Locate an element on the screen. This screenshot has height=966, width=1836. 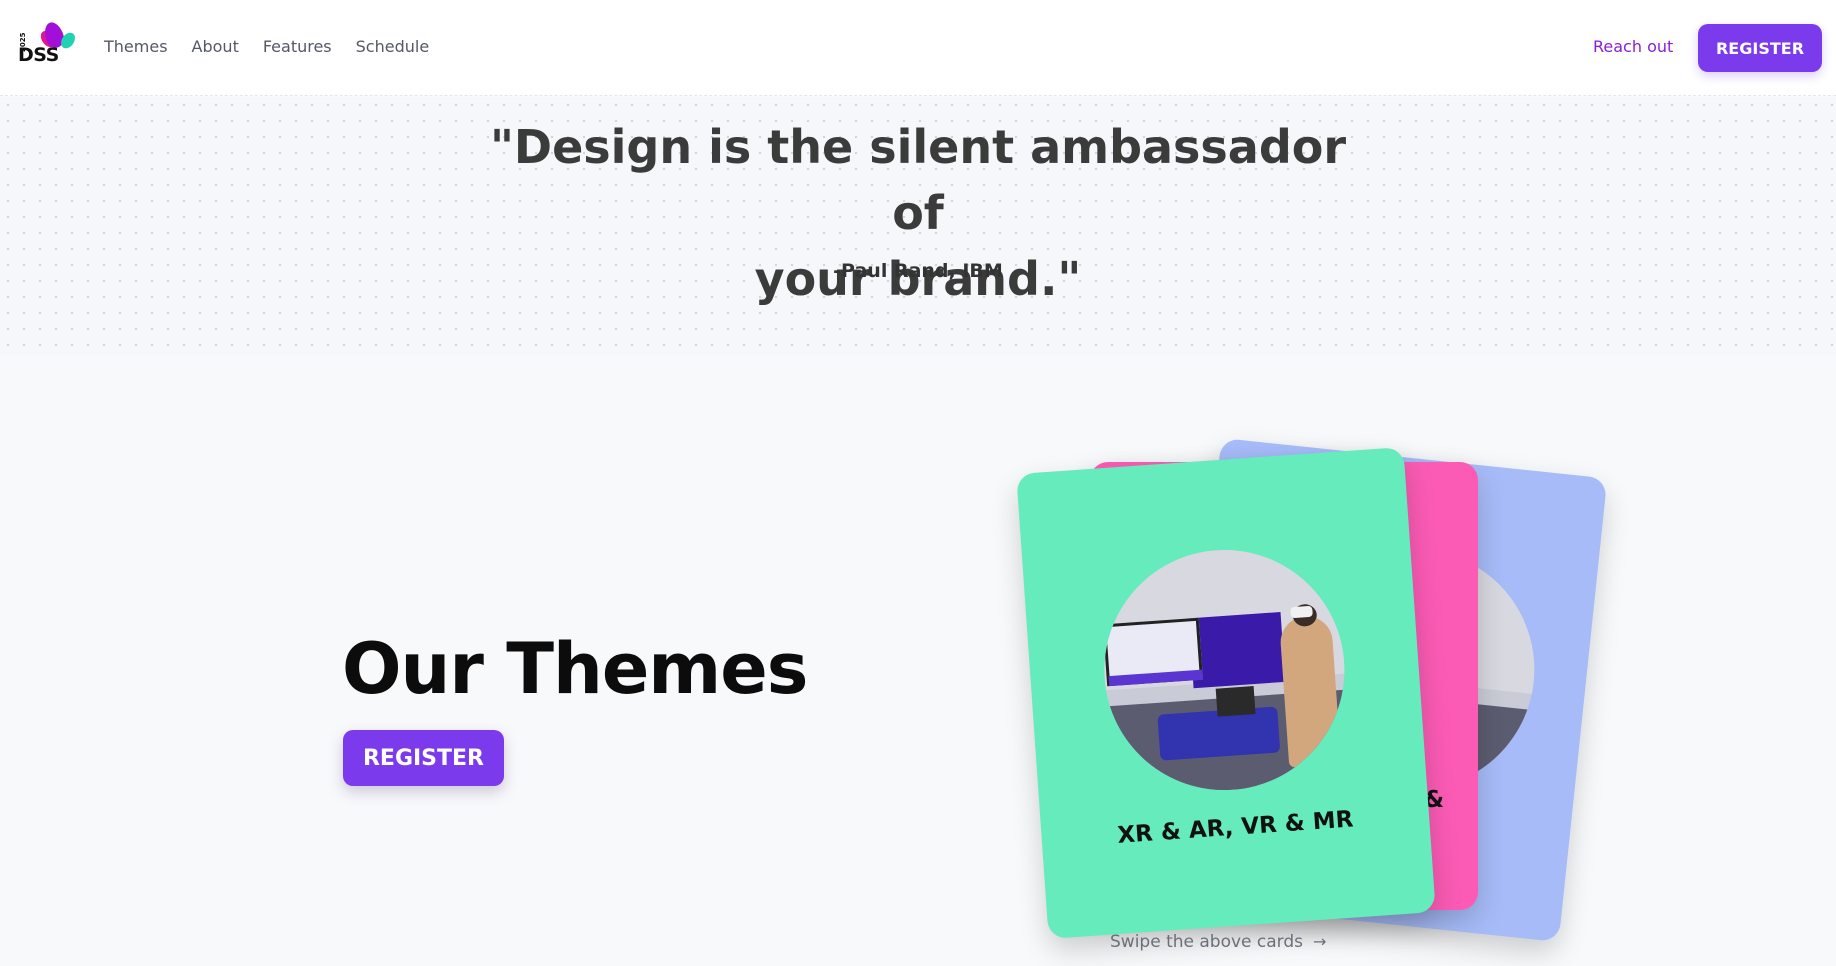
header-register-button: REGISTER is located at coordinates (1760, 48).